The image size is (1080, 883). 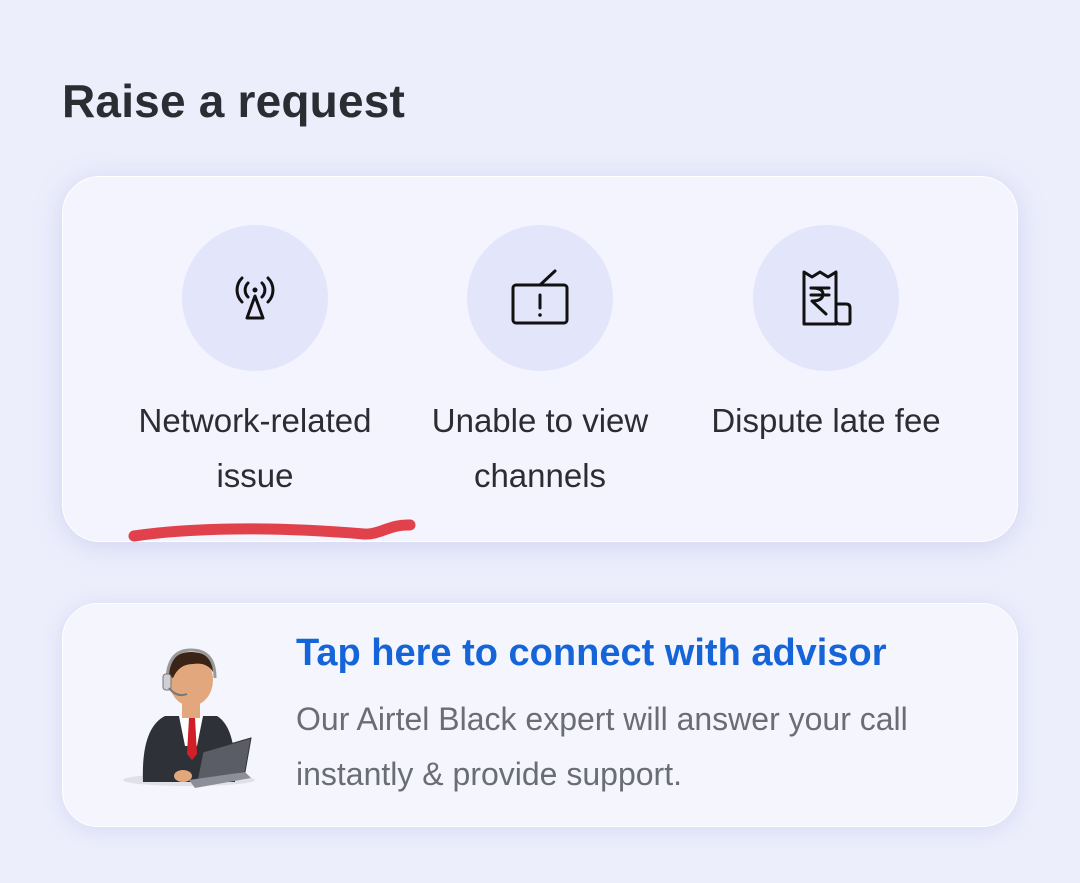 I want to click on receipt-icon-circle, so click(x=826, y=298).